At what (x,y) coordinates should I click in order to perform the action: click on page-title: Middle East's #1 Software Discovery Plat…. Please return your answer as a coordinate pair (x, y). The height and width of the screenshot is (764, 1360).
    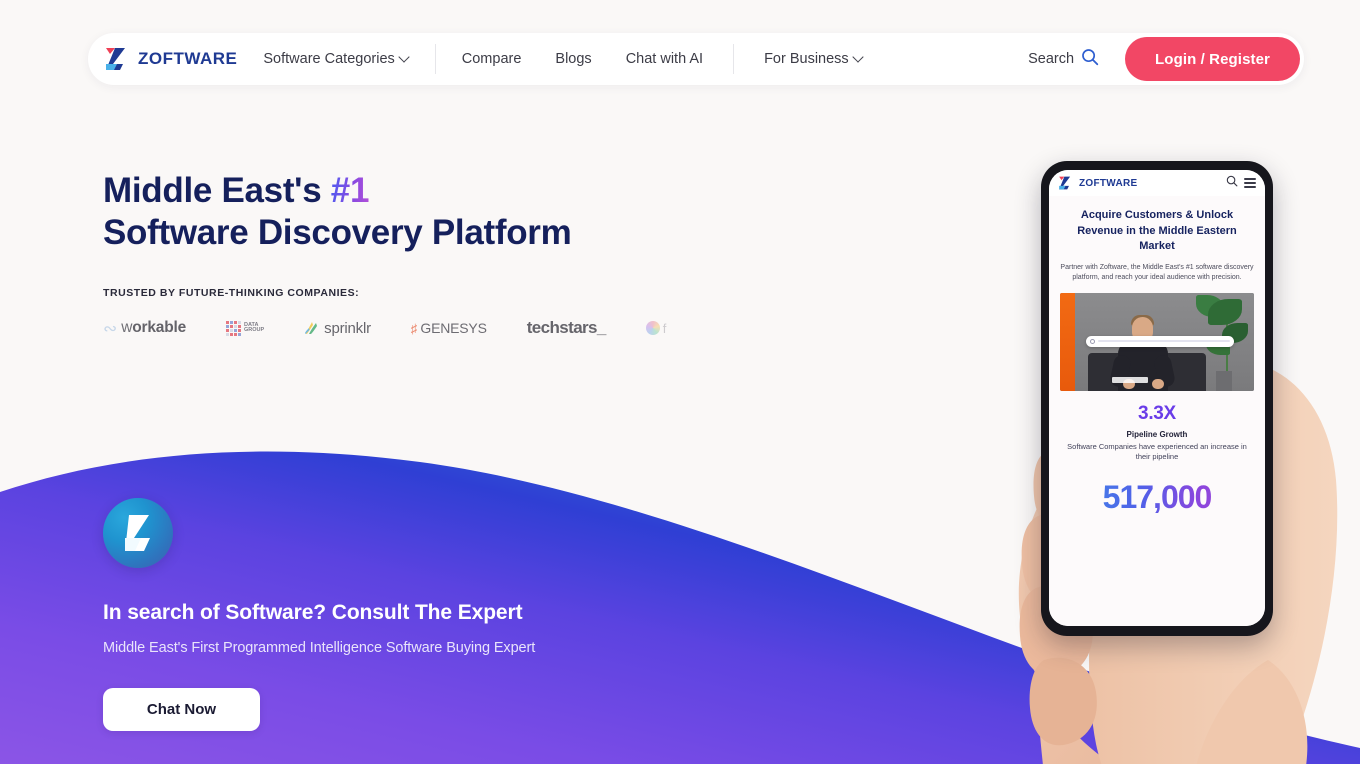
    Looking at the image, I should click on (384, 212).